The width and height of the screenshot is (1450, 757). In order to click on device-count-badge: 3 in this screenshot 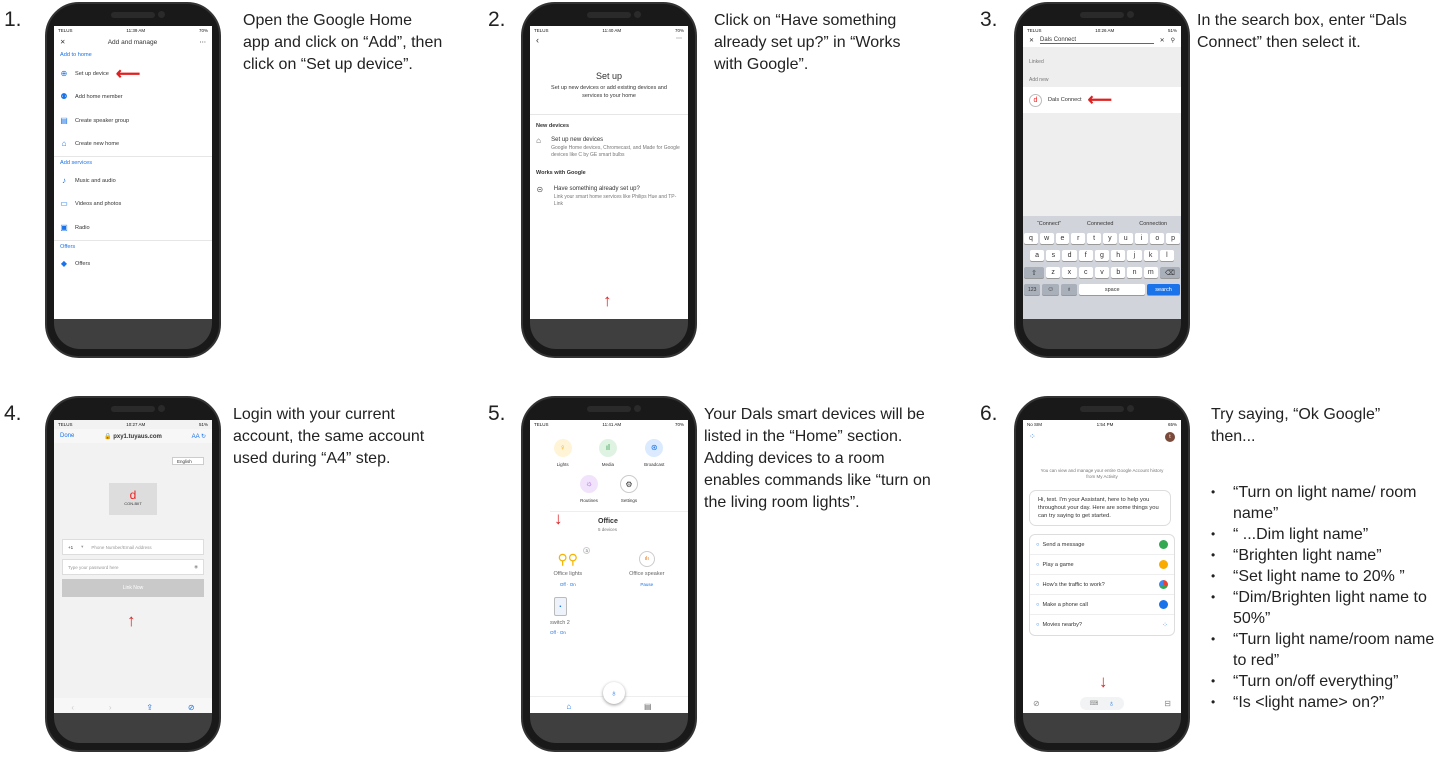, I will do `click(587, 550)`.